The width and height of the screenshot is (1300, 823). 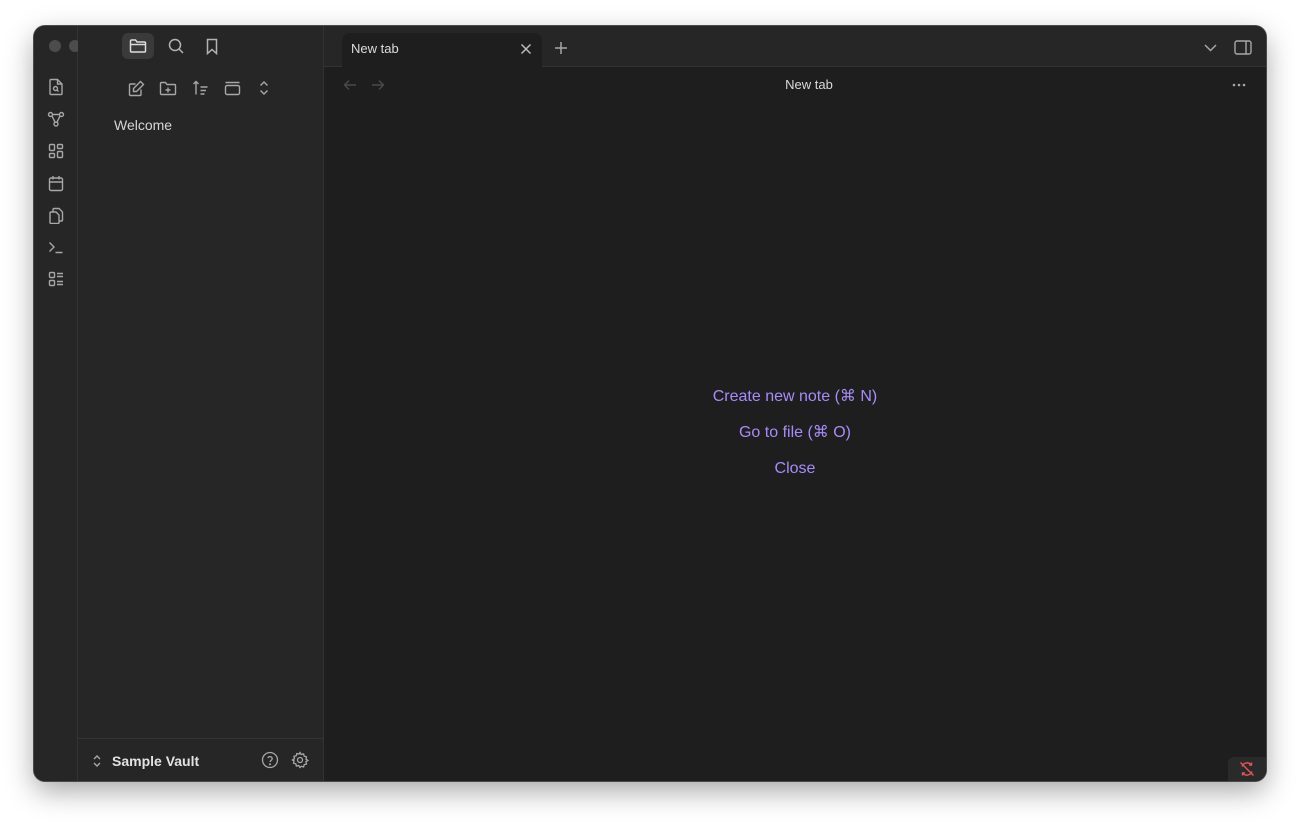 I want to click on vault-switcher: Sample Vault, so click(x=167, y=761).